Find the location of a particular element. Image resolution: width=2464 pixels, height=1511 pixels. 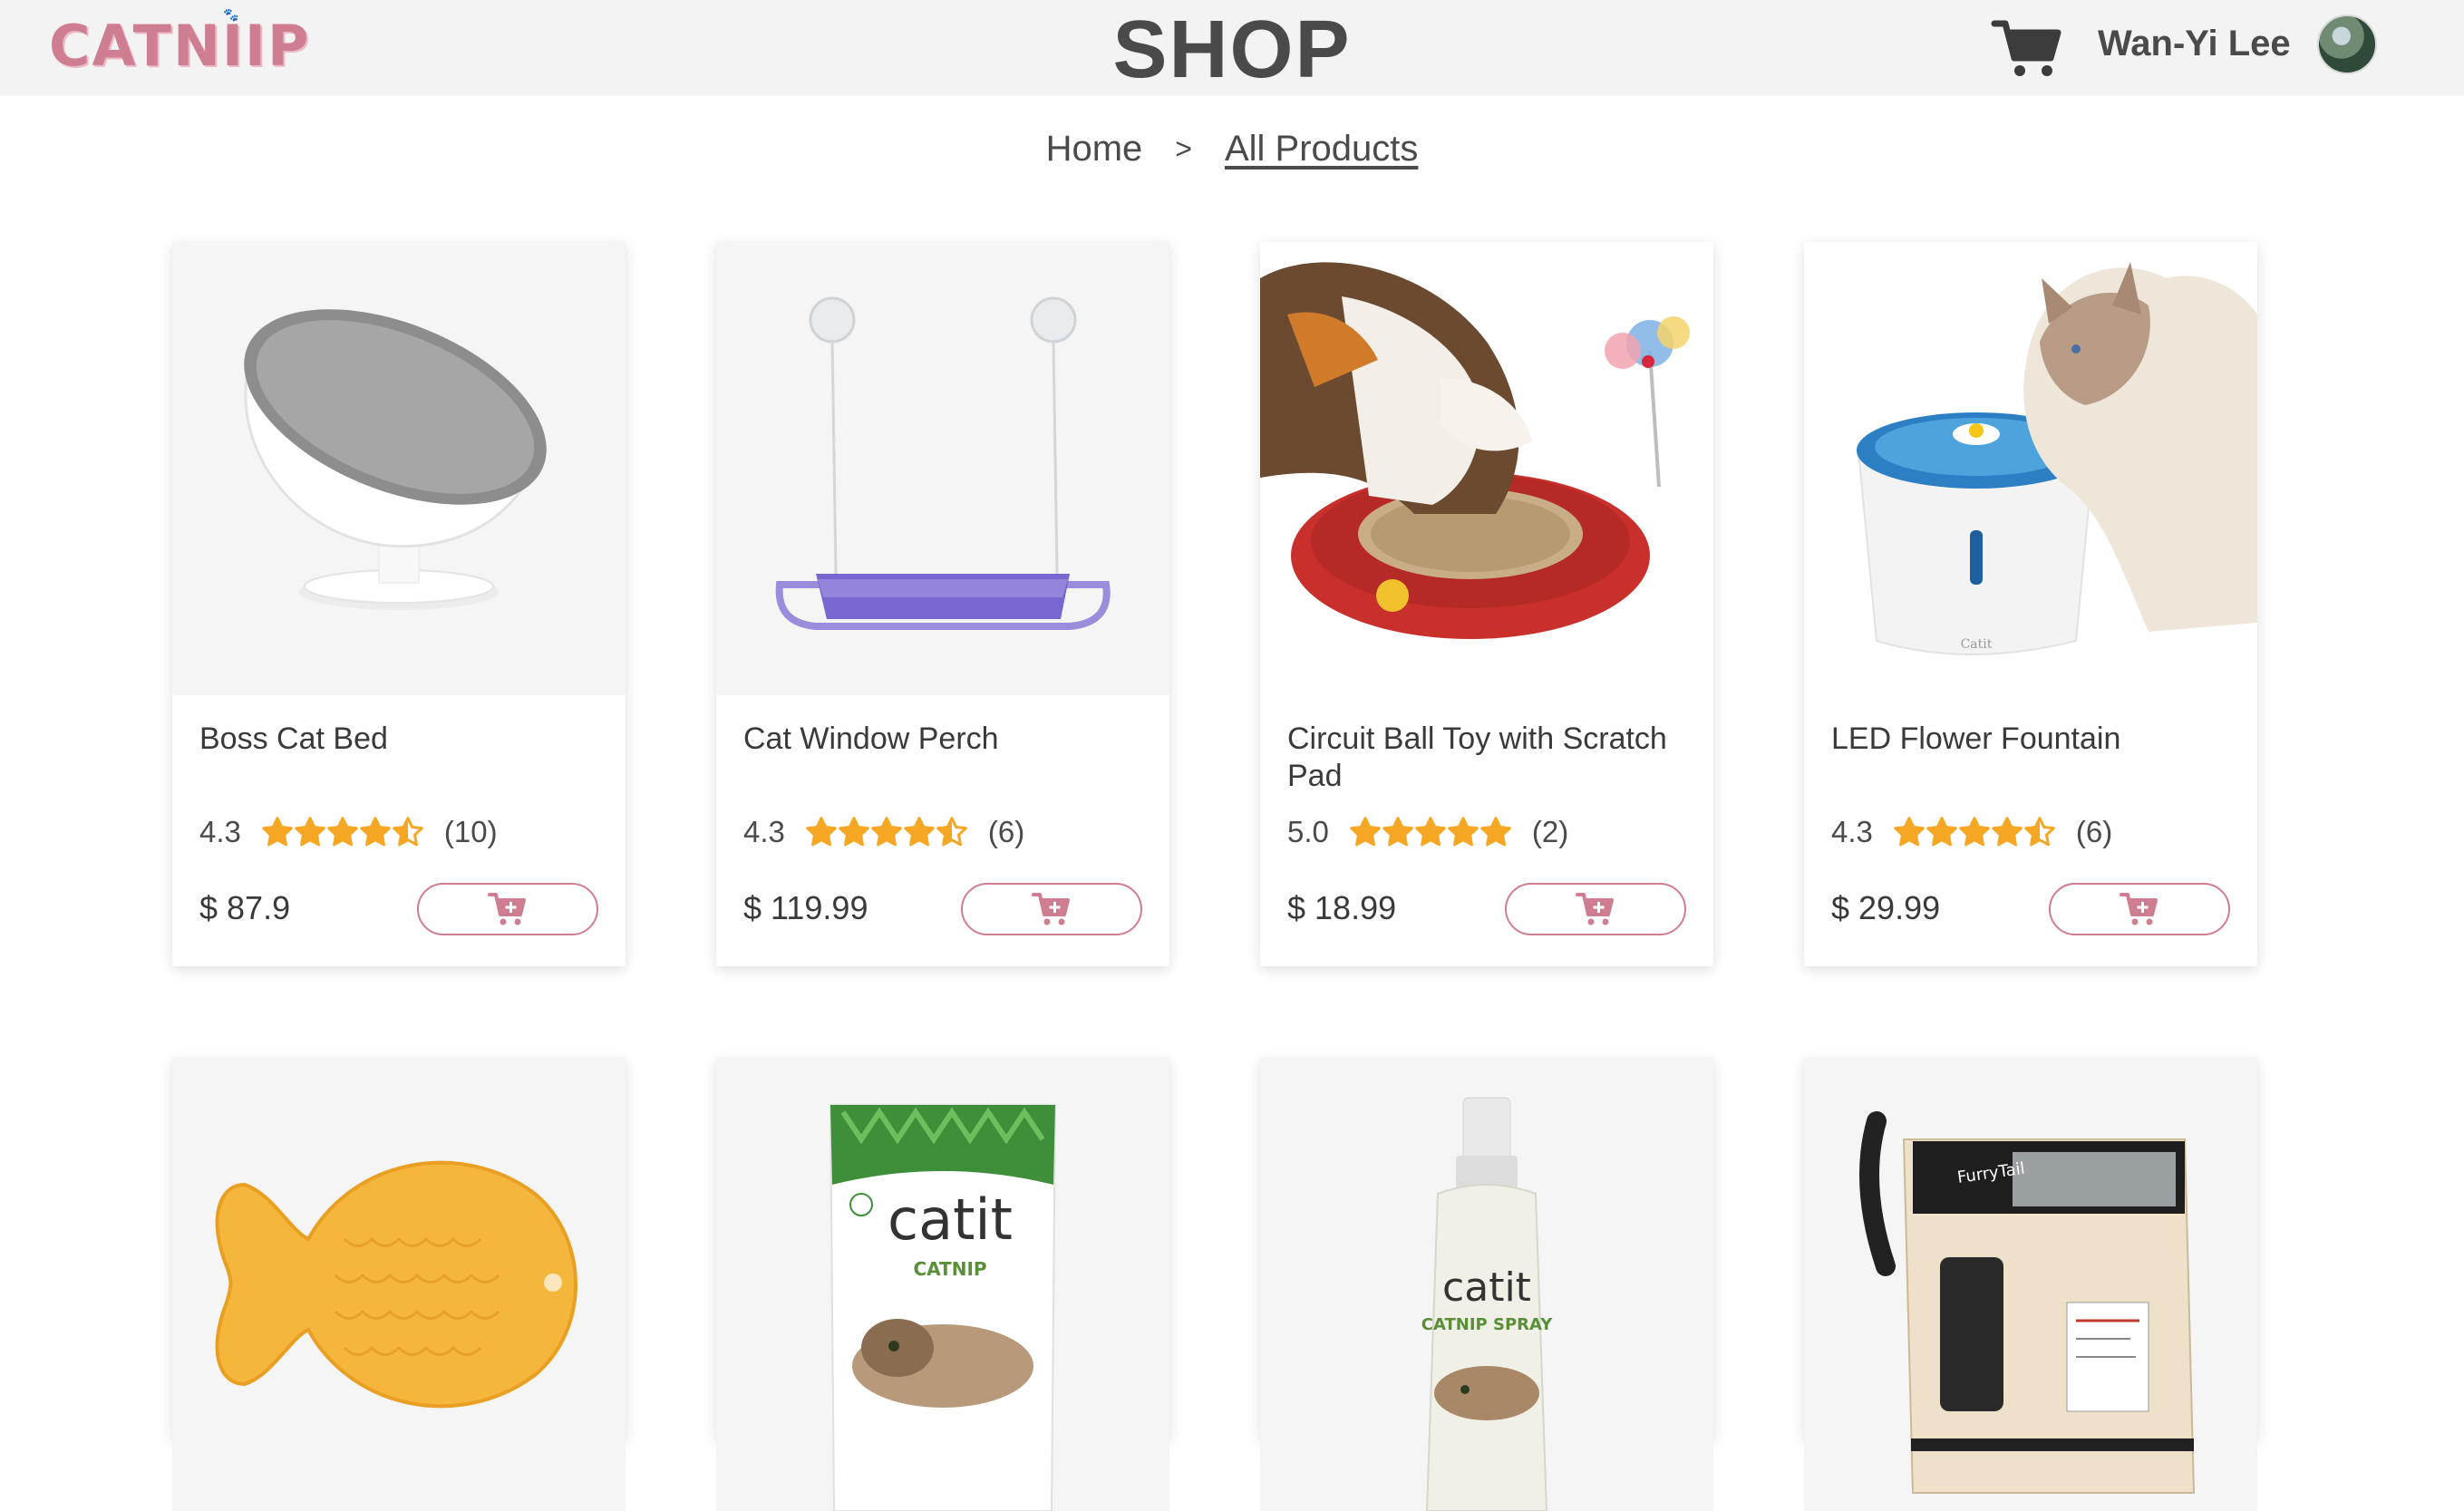

product-card is located at coordinates (399, 1284).